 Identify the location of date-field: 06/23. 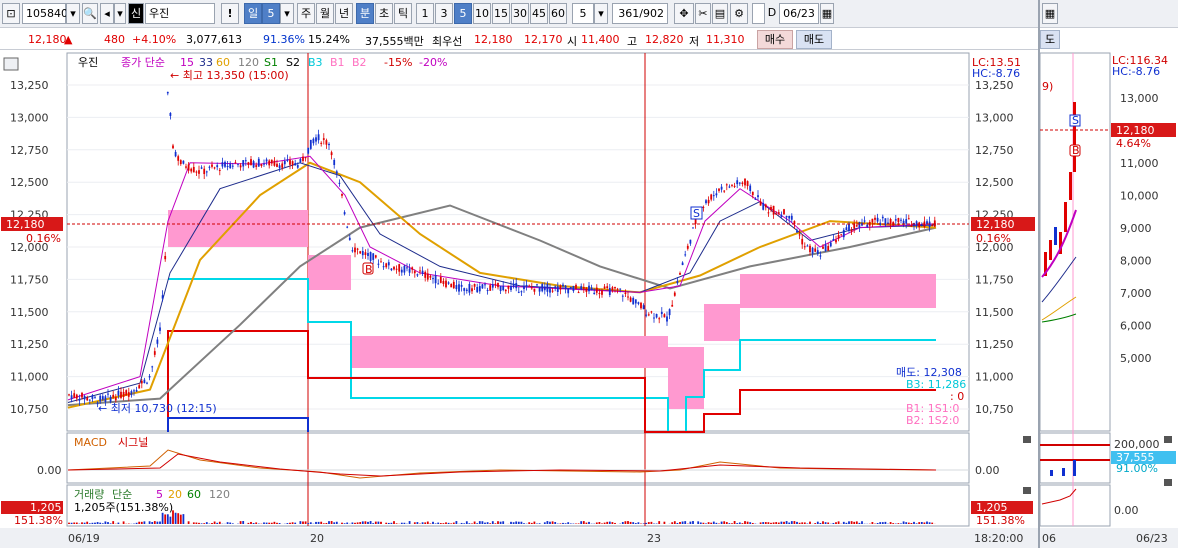
(799, 13).